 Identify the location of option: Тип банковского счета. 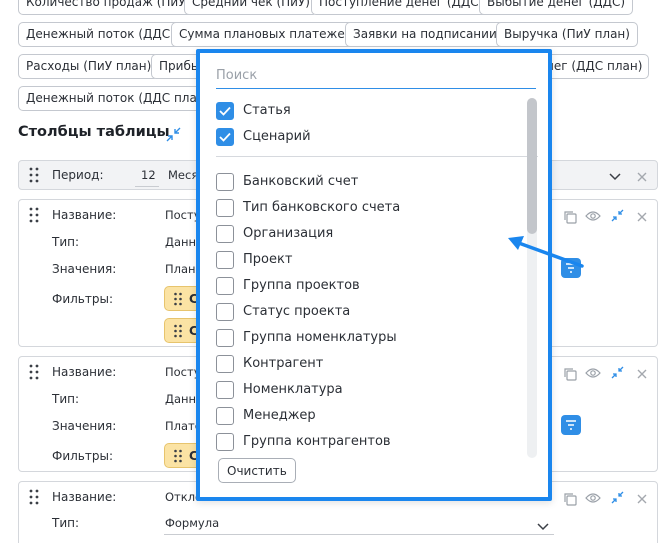
(366, 209).